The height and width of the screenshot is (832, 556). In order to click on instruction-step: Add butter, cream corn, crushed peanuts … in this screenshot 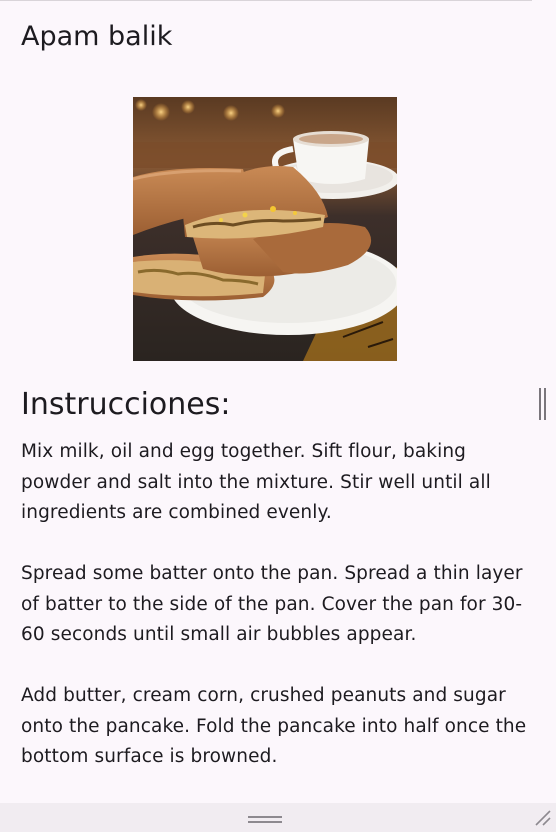, I will do `click(274, 726)`.